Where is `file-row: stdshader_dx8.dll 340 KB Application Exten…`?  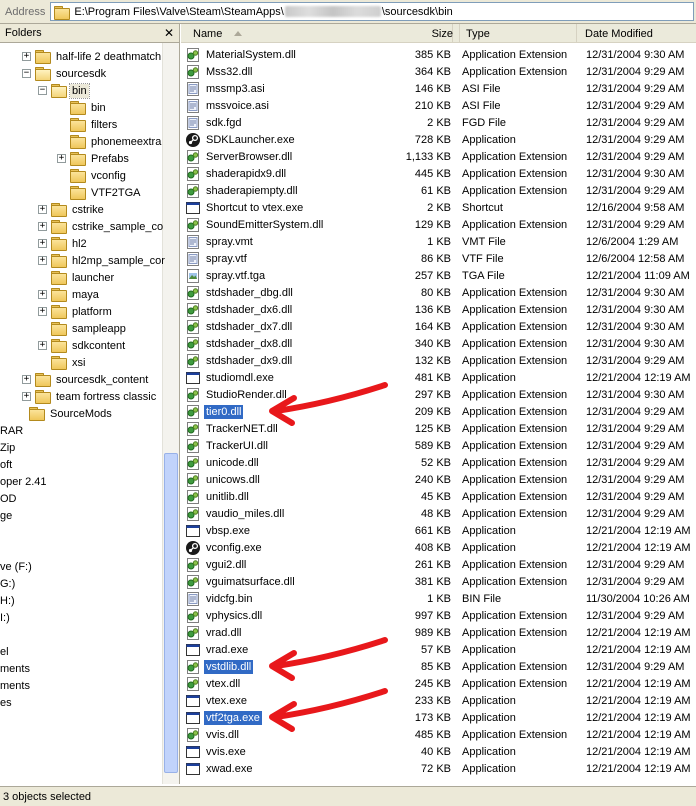
file-row: stdshader_dx8.dll 340 KB Application Exten… is located at coordinates (438, 343).